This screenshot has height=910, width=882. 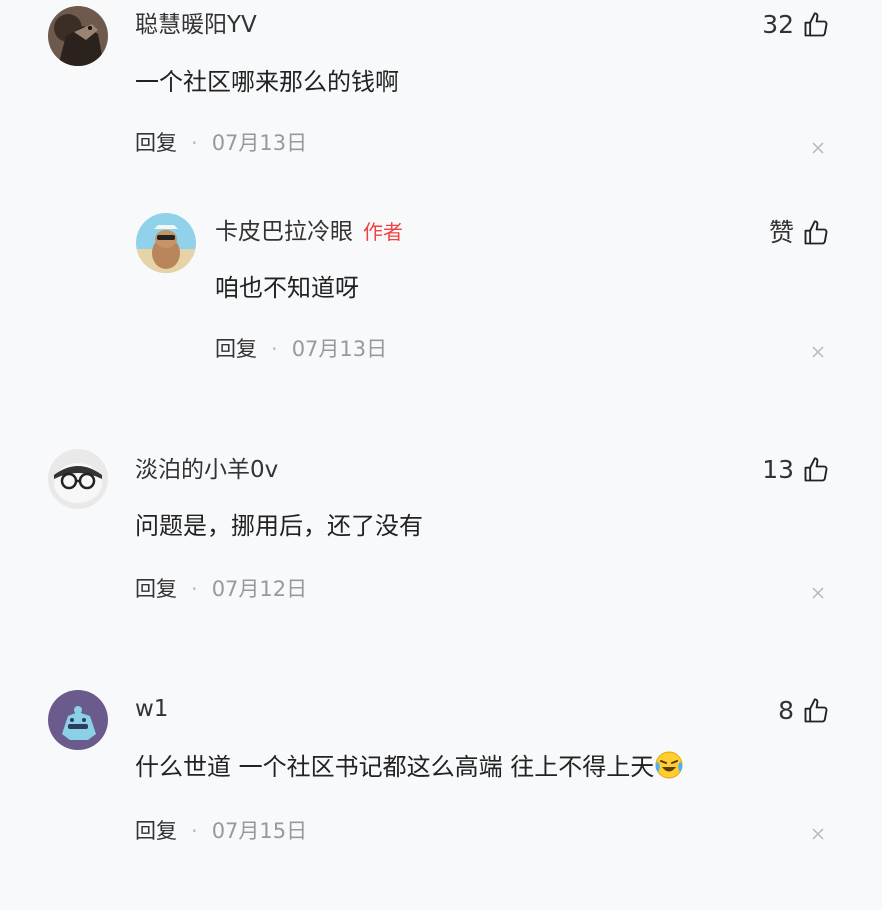 What do you see at coordinates (816, 710) in the screenshot?
I see `thumbs-up-icon` at bounding box center [816, 710].